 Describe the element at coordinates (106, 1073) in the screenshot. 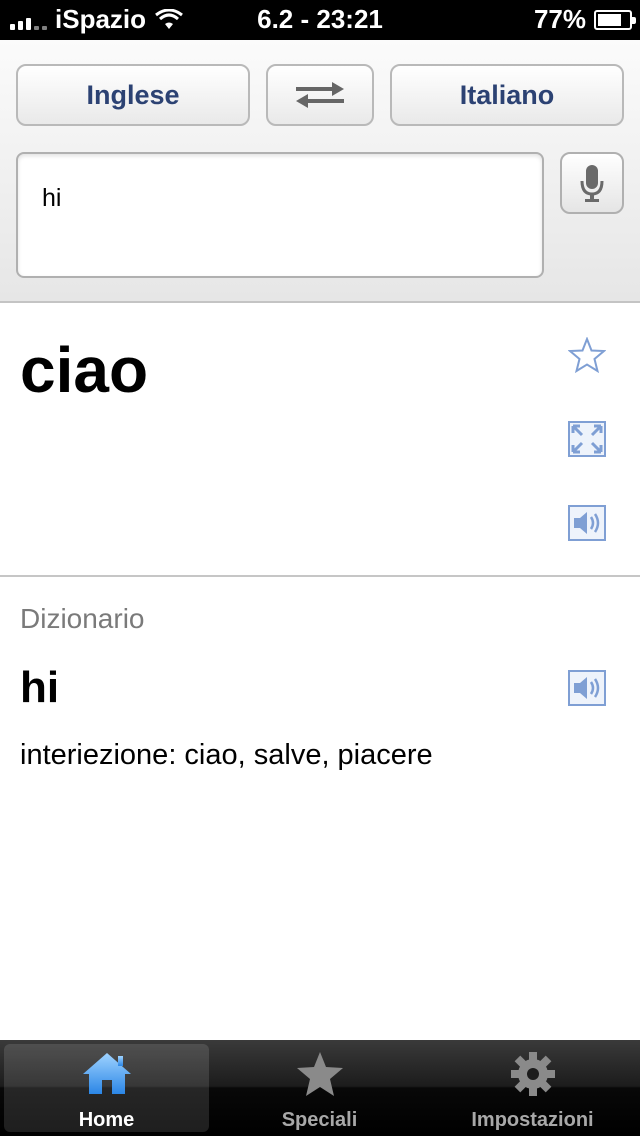

I see `home-icon` at that location.